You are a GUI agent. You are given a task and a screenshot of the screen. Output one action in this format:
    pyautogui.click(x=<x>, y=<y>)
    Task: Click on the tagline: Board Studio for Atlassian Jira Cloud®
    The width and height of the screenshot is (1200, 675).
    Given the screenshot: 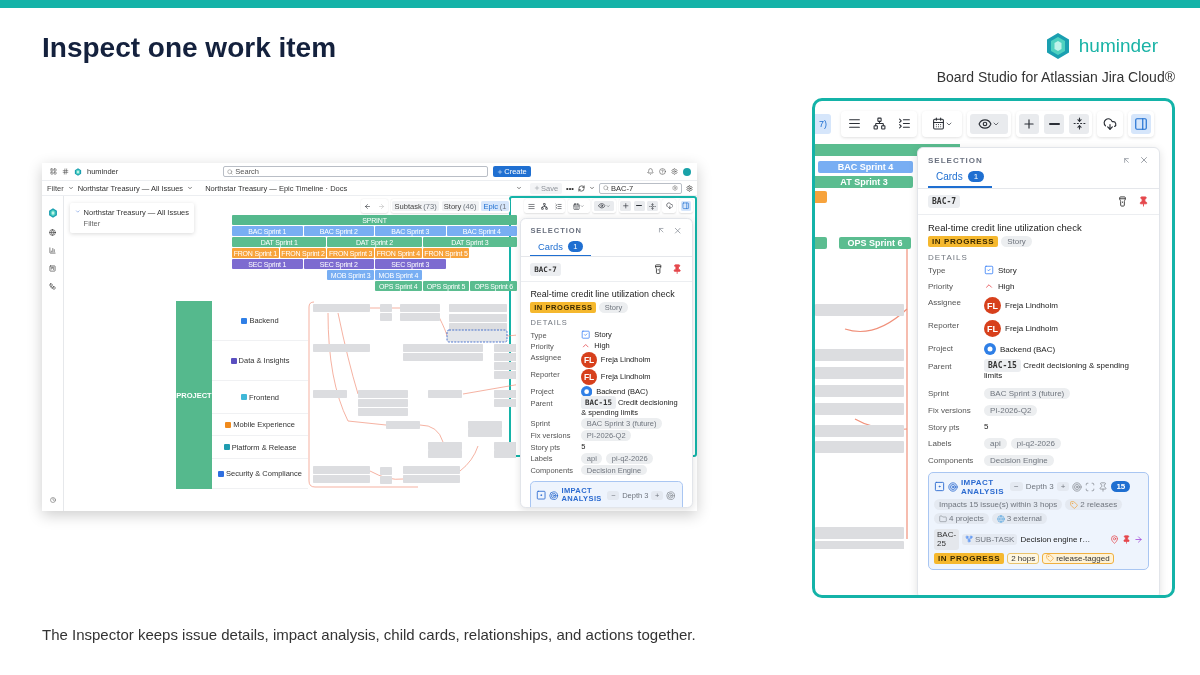 What is the action you would take?
    pyautogui.click(x=1055, y=77)
    